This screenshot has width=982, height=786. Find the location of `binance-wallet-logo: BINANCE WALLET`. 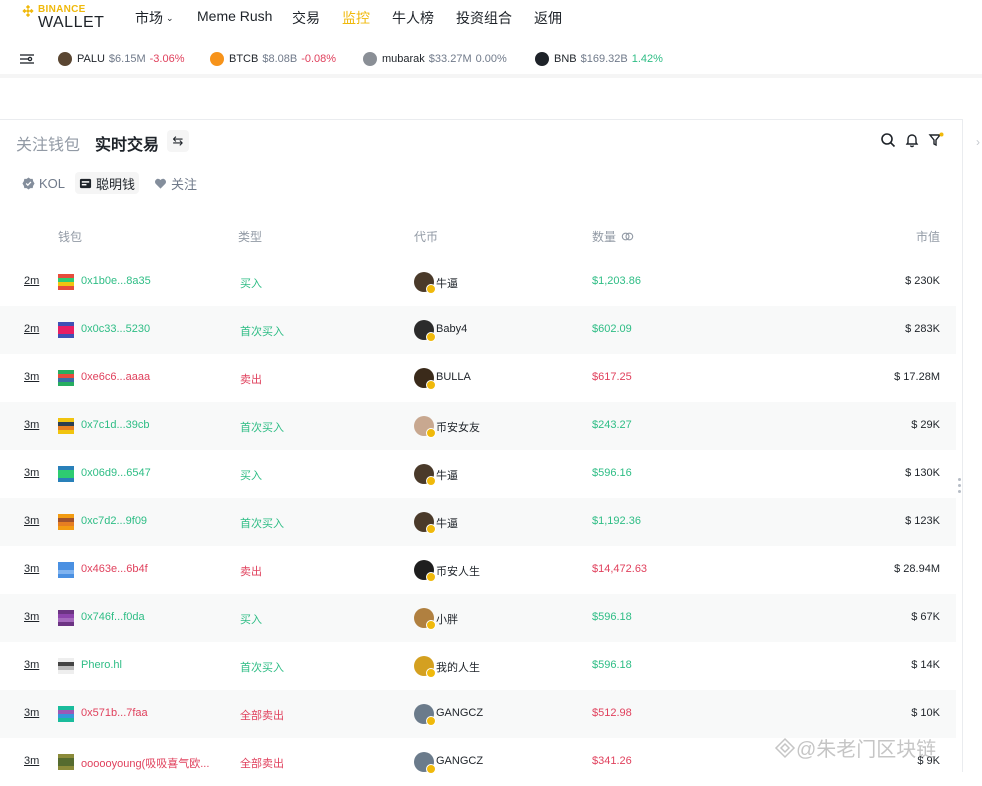

binance-wallet-logo: BINANCE WALLET is located at coordinates (64, 19).